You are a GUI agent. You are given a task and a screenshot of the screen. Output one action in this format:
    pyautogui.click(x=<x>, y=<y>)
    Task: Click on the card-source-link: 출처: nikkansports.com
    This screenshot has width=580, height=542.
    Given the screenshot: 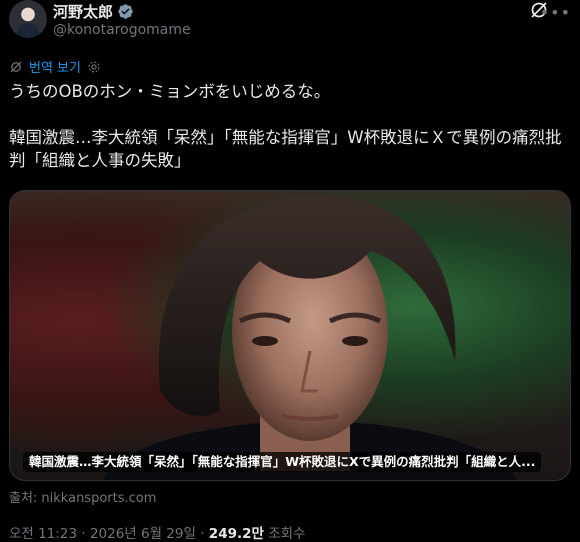 What is the action you would take?
    pyautogui.click(x=82, y=496)
    